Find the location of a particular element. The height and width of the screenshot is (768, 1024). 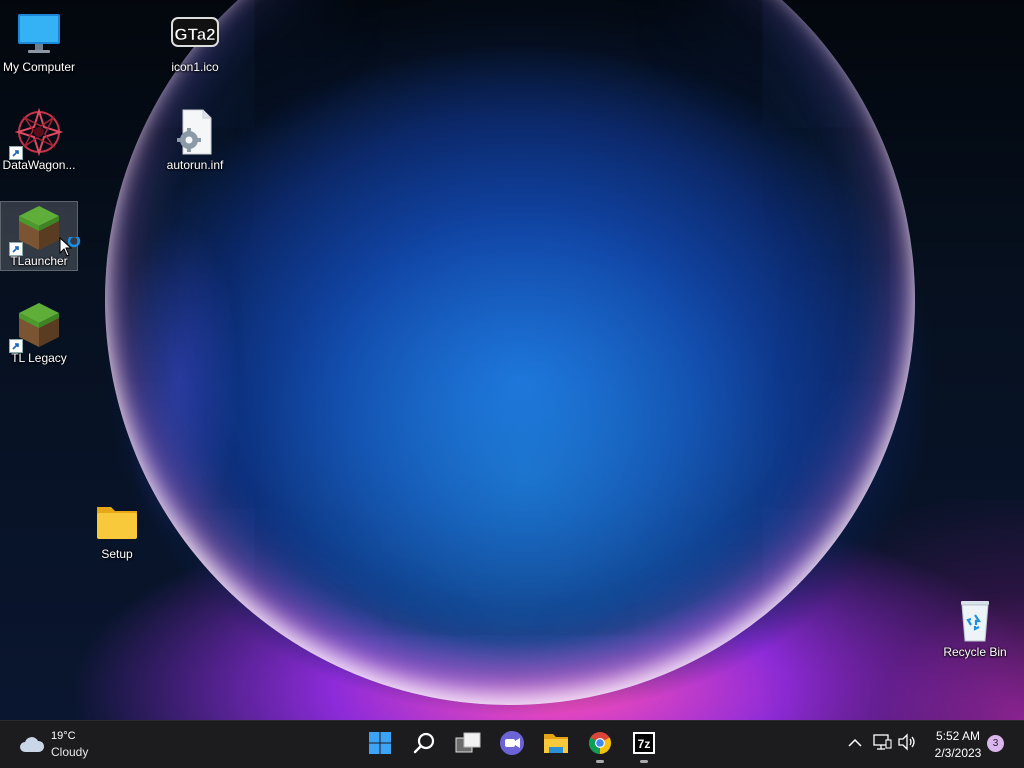

svg-text: GTa2 is located at coordinates (194, 34).